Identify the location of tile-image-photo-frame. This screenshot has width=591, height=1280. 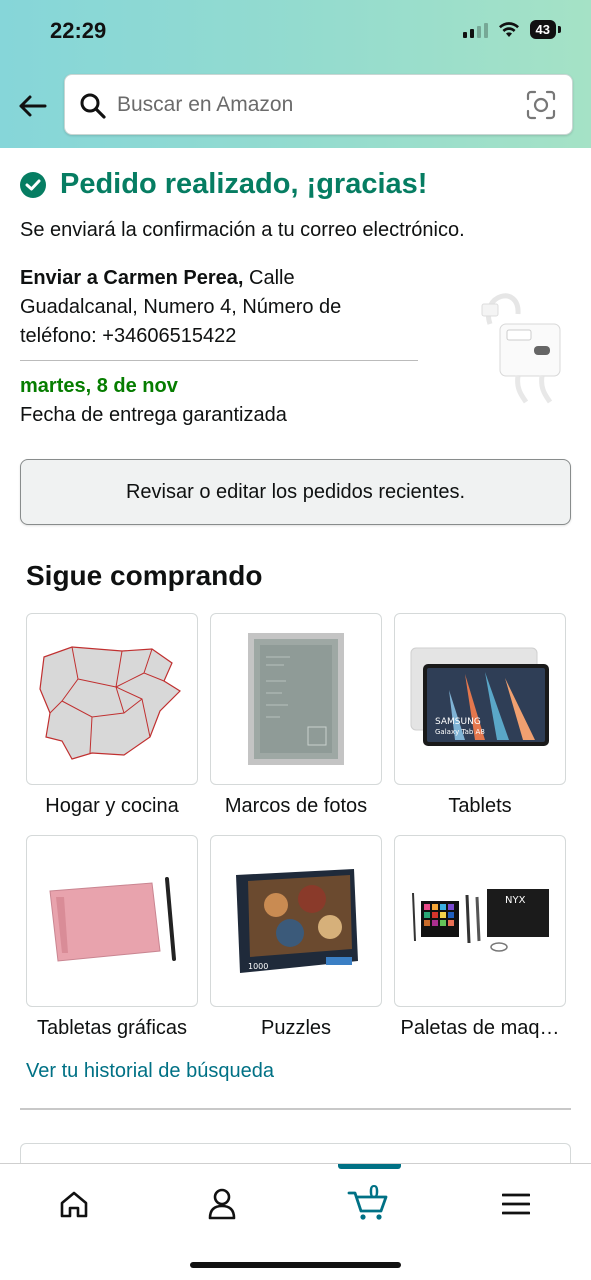
(296, 699).